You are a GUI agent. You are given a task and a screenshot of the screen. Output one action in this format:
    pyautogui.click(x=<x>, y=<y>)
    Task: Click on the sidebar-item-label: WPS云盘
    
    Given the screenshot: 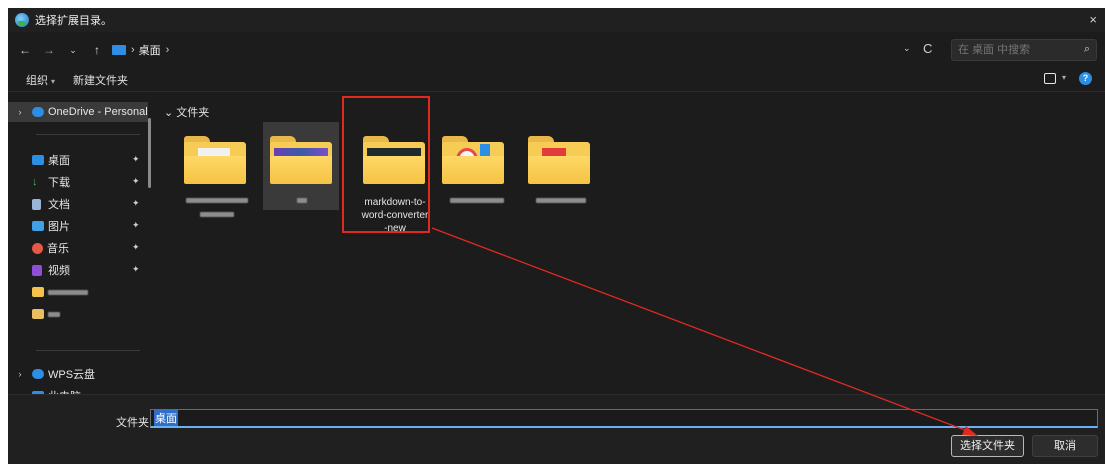 What is the action you would take?
    pyautogui.click(x=72, y=375)
    